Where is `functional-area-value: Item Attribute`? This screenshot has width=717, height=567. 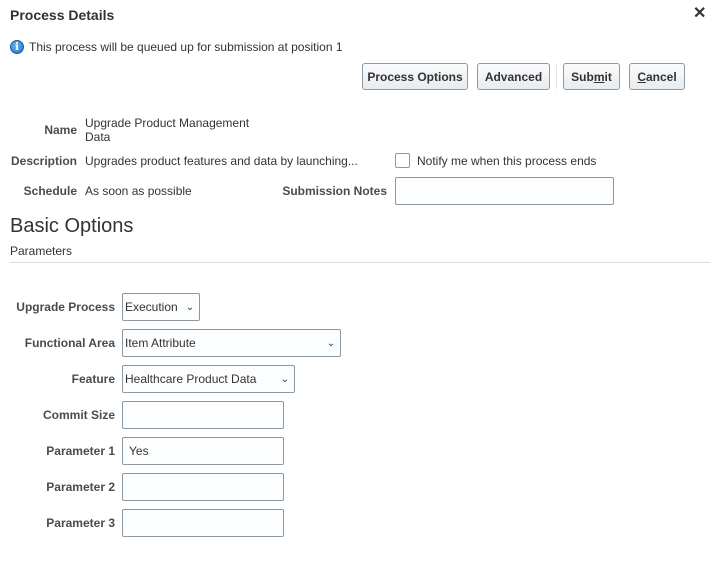 functional-area-value: Item Attribute is located at coordinates (160, 343).